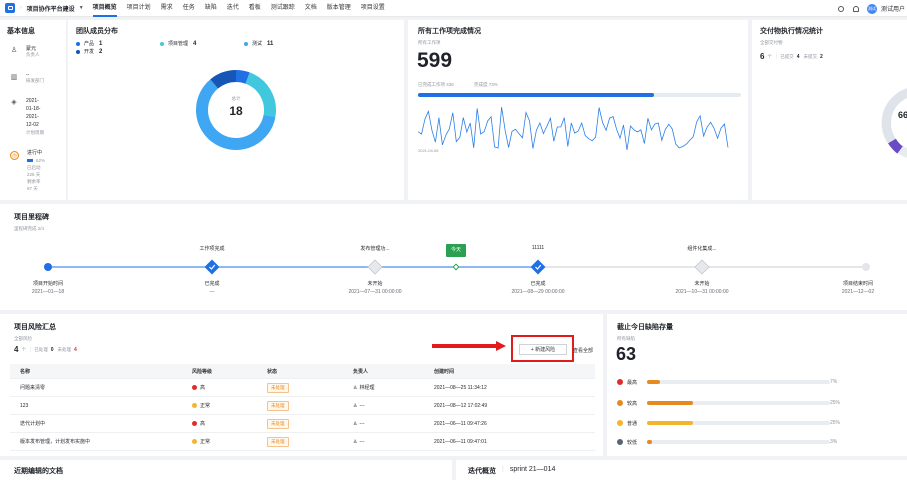 The image size is (907, 480). I want to click on chevron-down-icon: ▼, so click(81, 8).